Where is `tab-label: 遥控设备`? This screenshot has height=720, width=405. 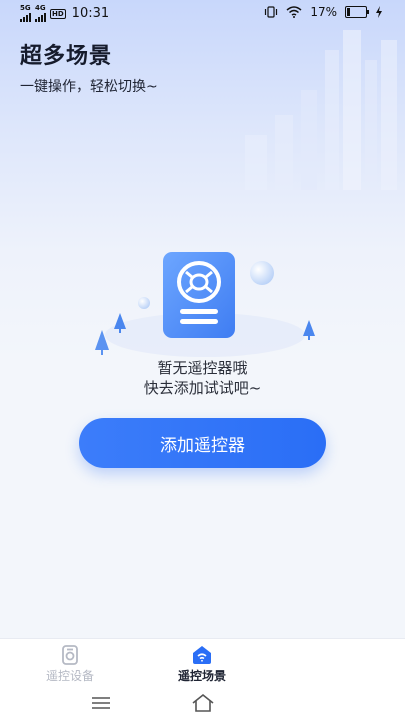
tab-label: 遥控设备 is located at coordinates (69, 676).